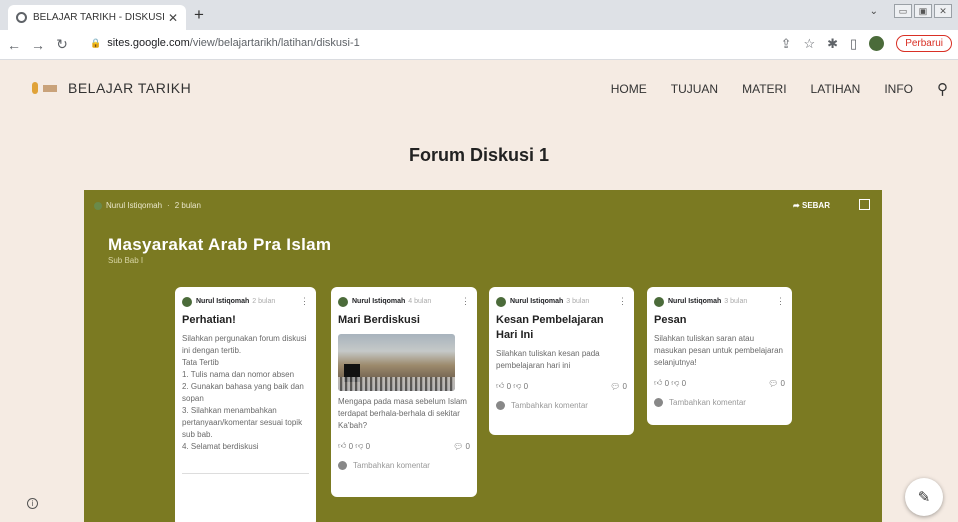 This screenshot has height=522, width=958. Describe the element at coordinates (815, 205) in the screenshot. I see `share-label: SEBAR` at that location.